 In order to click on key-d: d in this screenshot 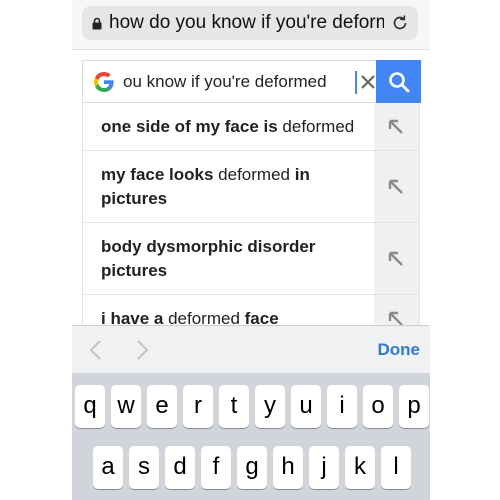, I will do `click(180, 467)`.